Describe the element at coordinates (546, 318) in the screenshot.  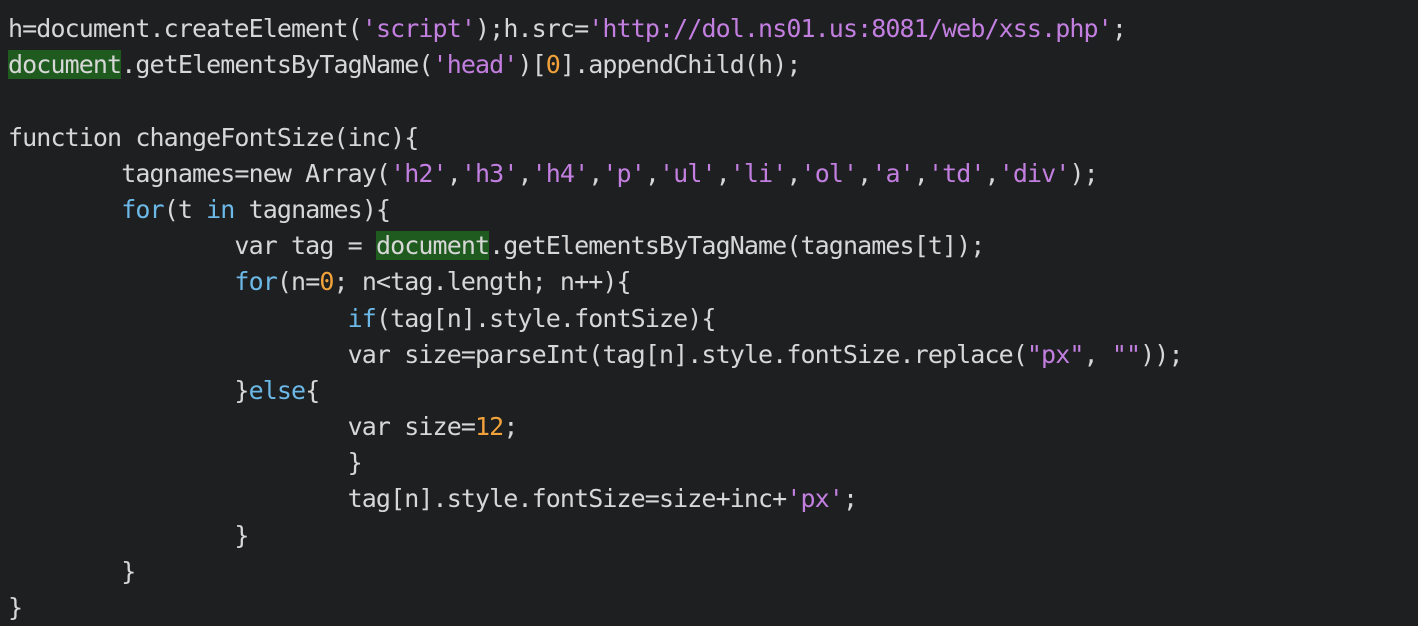
I see `code-token: (tag[n].style.fontSize){` at that location.